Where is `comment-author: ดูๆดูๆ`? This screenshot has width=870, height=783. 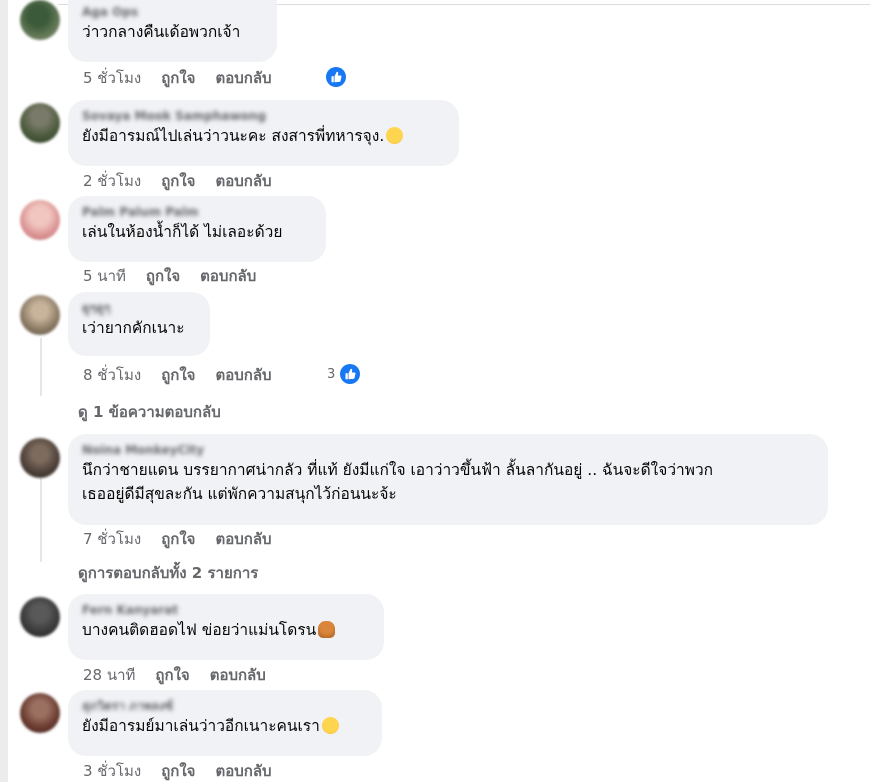
comment-author: ดูๆดูๆ is located at coordinates (139, 308).